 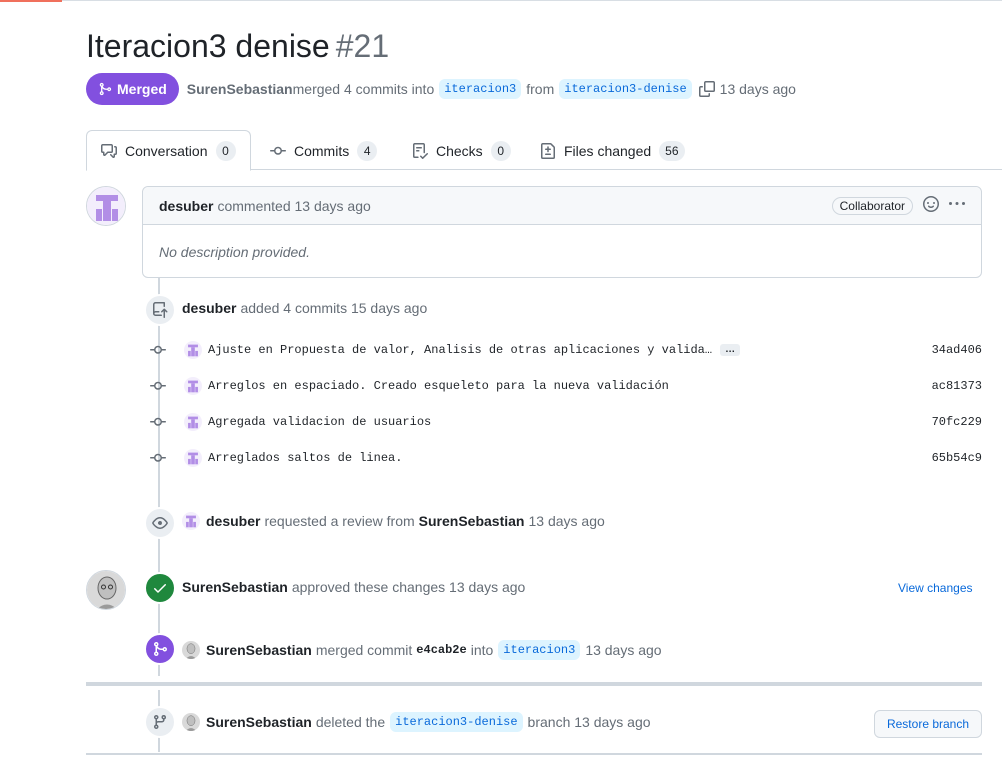 I want to click on merge-target-branch: iteracion3, so click(x=539, y=650).